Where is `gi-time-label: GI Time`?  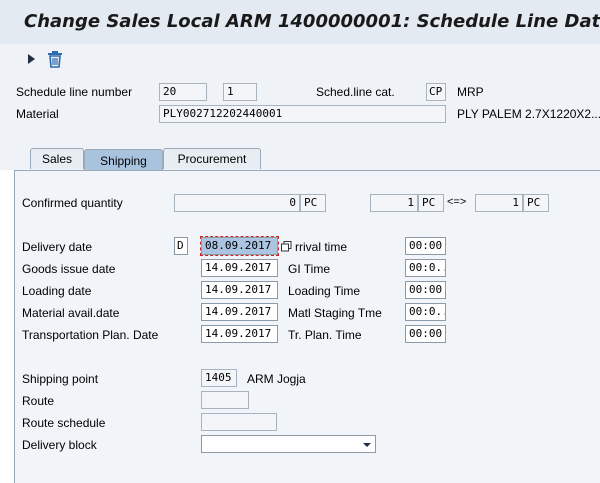
gi-time-label: GI Time is located at coordinates (309, 269).